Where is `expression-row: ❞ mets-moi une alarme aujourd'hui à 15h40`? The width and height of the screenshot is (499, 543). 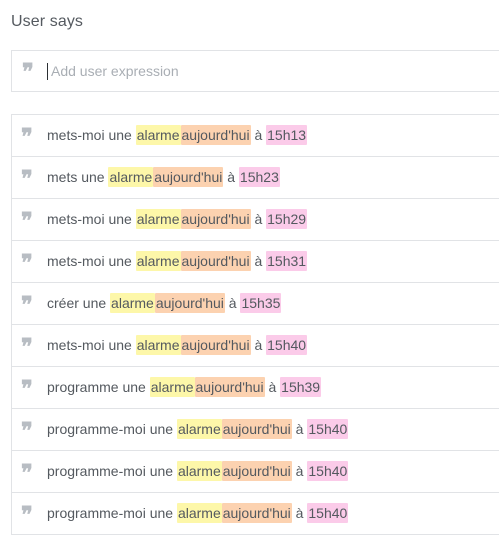
expression-row: ❞ mets-moi une alarme aujourd'hui à 15h40 is located at coordinates (255, 346).